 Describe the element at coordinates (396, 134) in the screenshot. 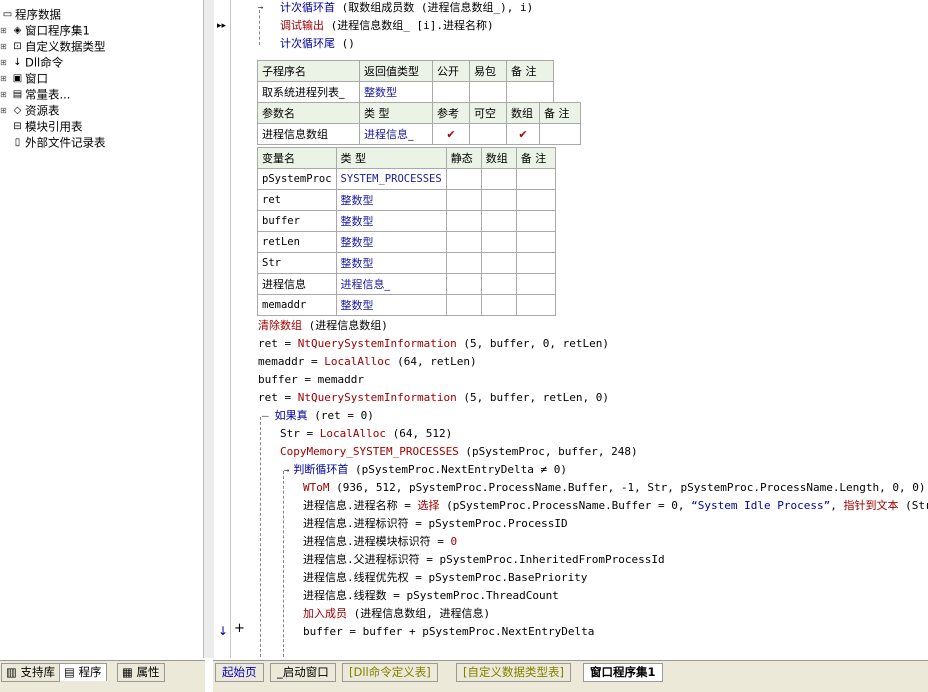

I see `param-type-cell: 进程信息_` at that location.